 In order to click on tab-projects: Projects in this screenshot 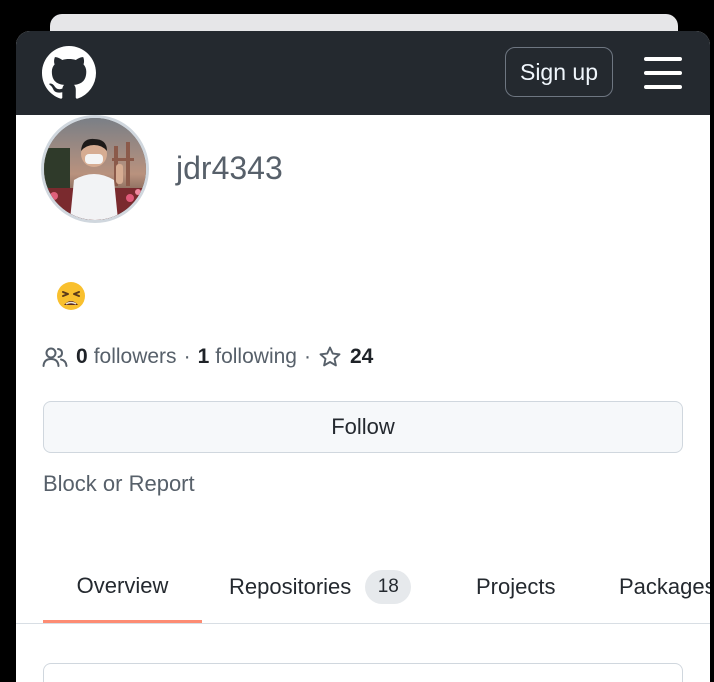, I will do `click(515, 587)`.